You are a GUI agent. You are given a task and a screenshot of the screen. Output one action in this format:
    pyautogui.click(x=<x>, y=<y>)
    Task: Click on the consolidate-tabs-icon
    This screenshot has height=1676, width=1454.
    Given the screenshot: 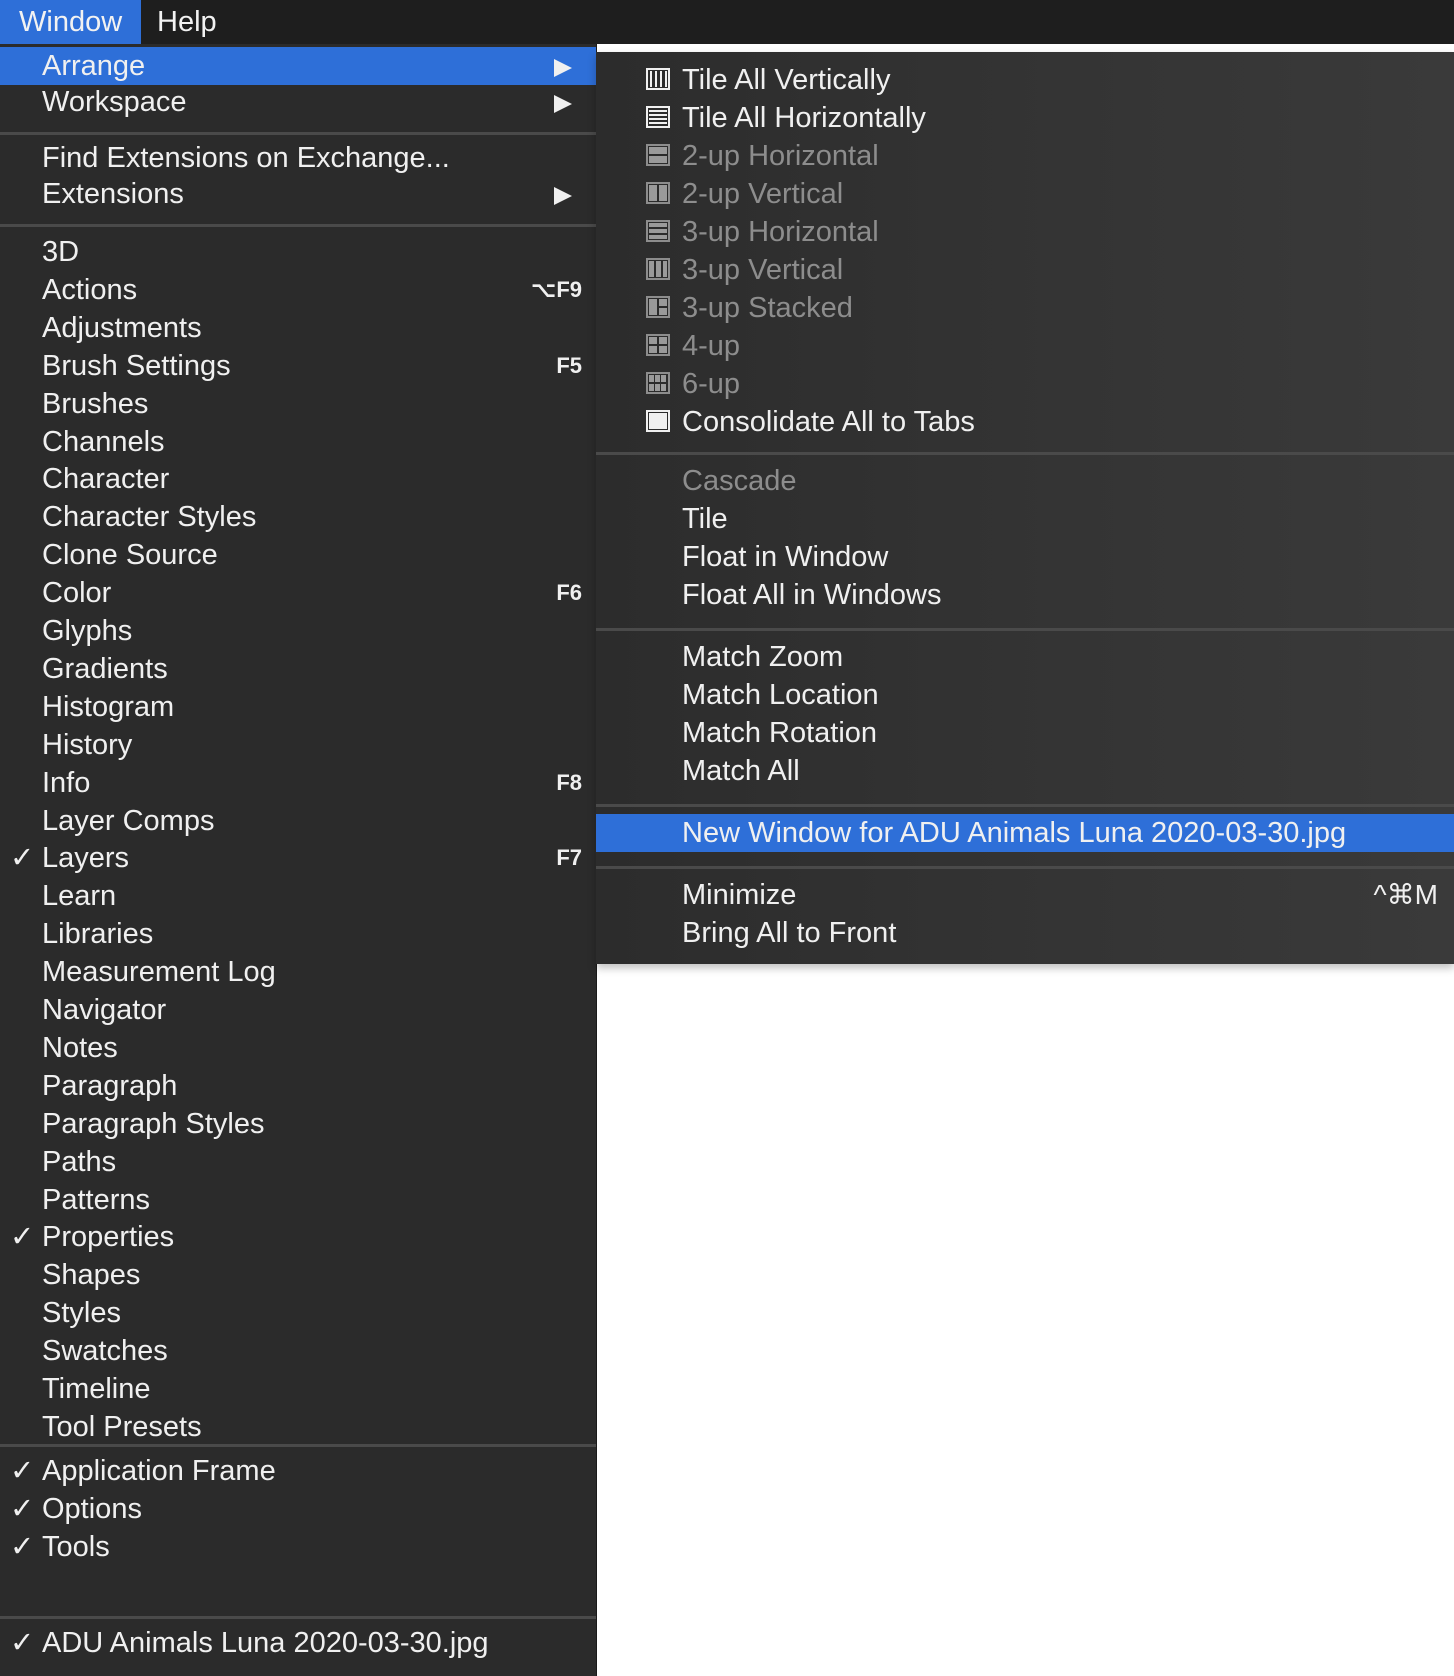 What is the action you would take?
    pyautogui.click(x=658, y=421)
    